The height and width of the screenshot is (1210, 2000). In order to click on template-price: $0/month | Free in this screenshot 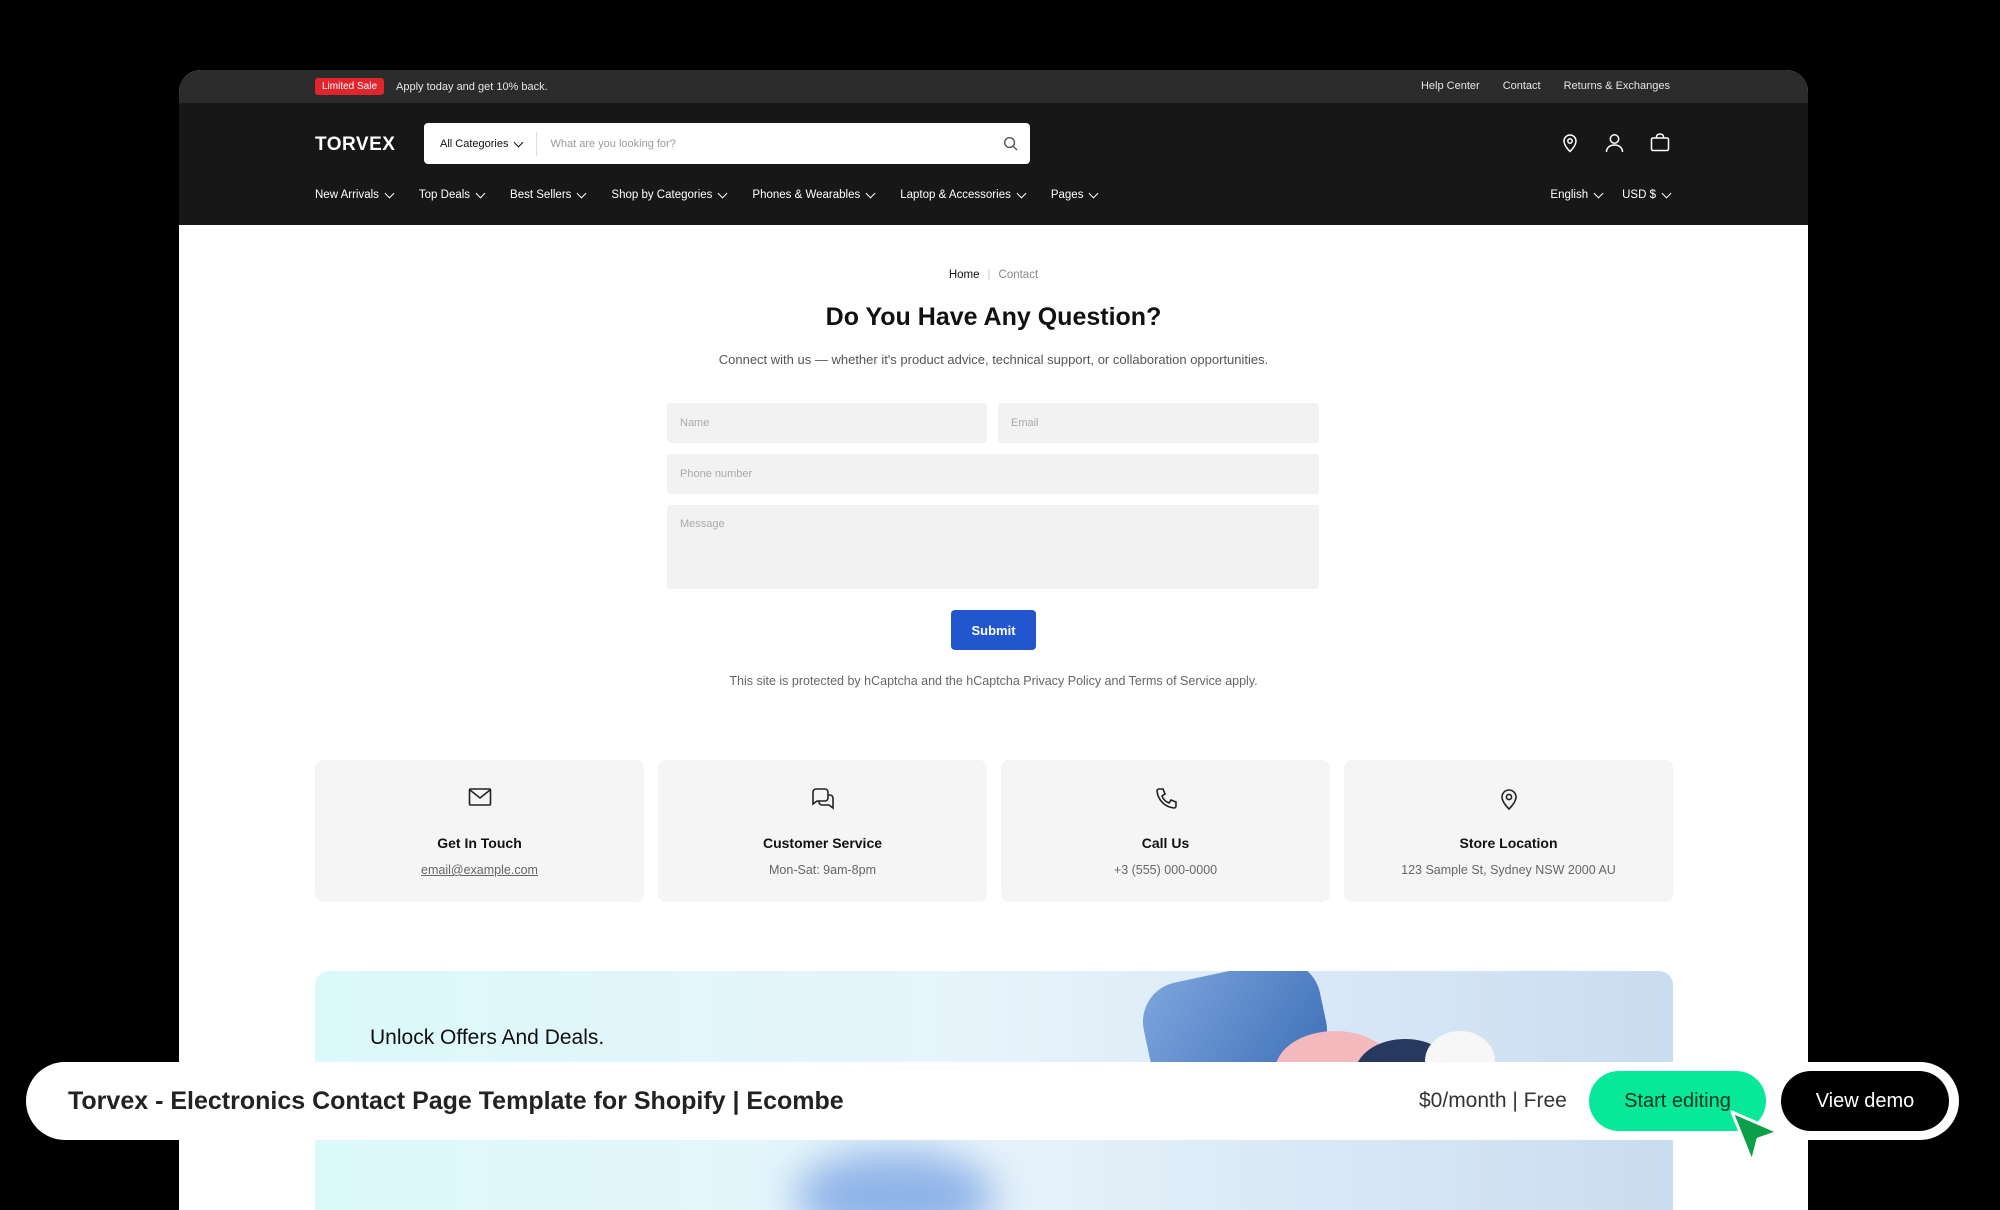, I will do `click(1493, 1100)`.